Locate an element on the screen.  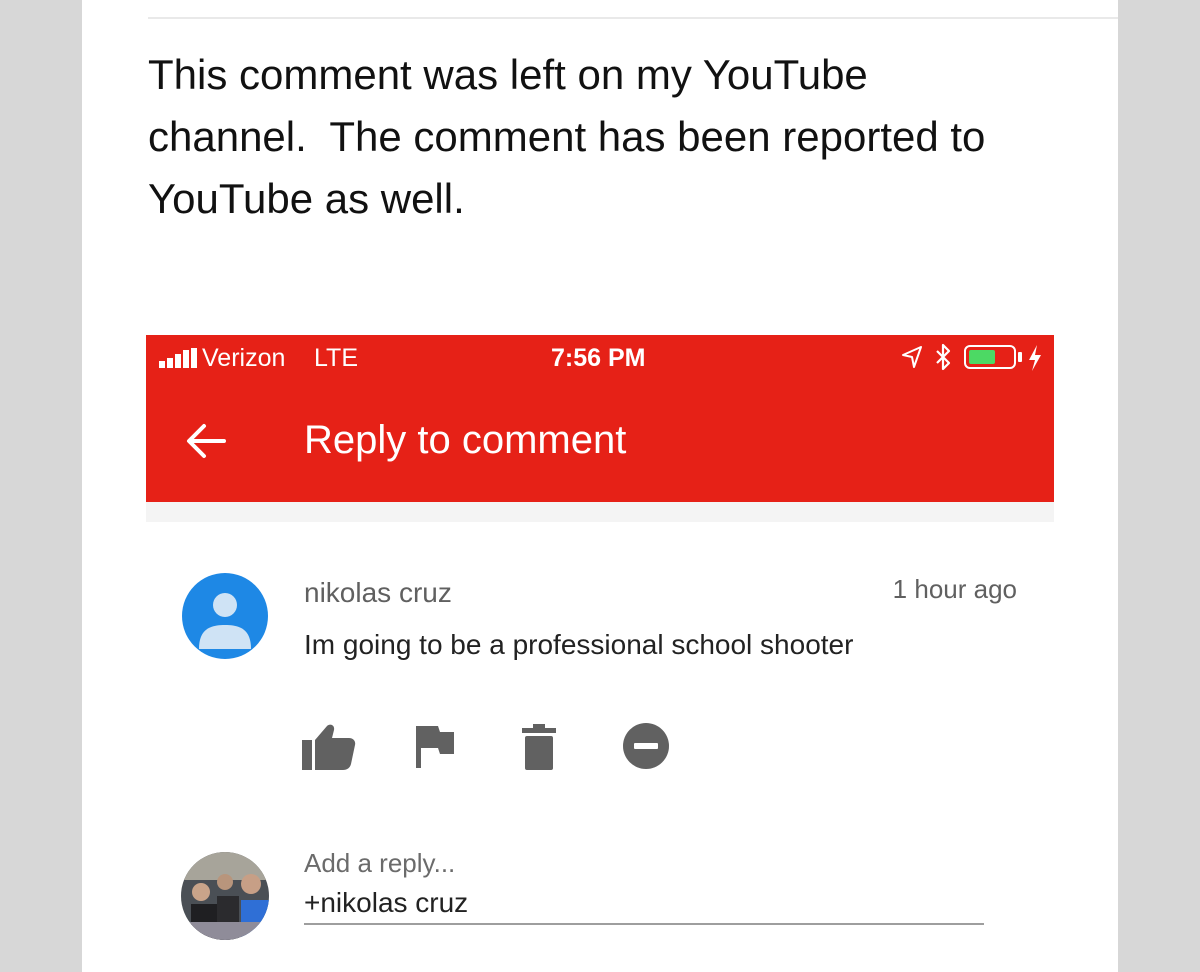
app-header: Verizon LTE 7:56 PM Reply to comment is located at coordinates (600, 418).